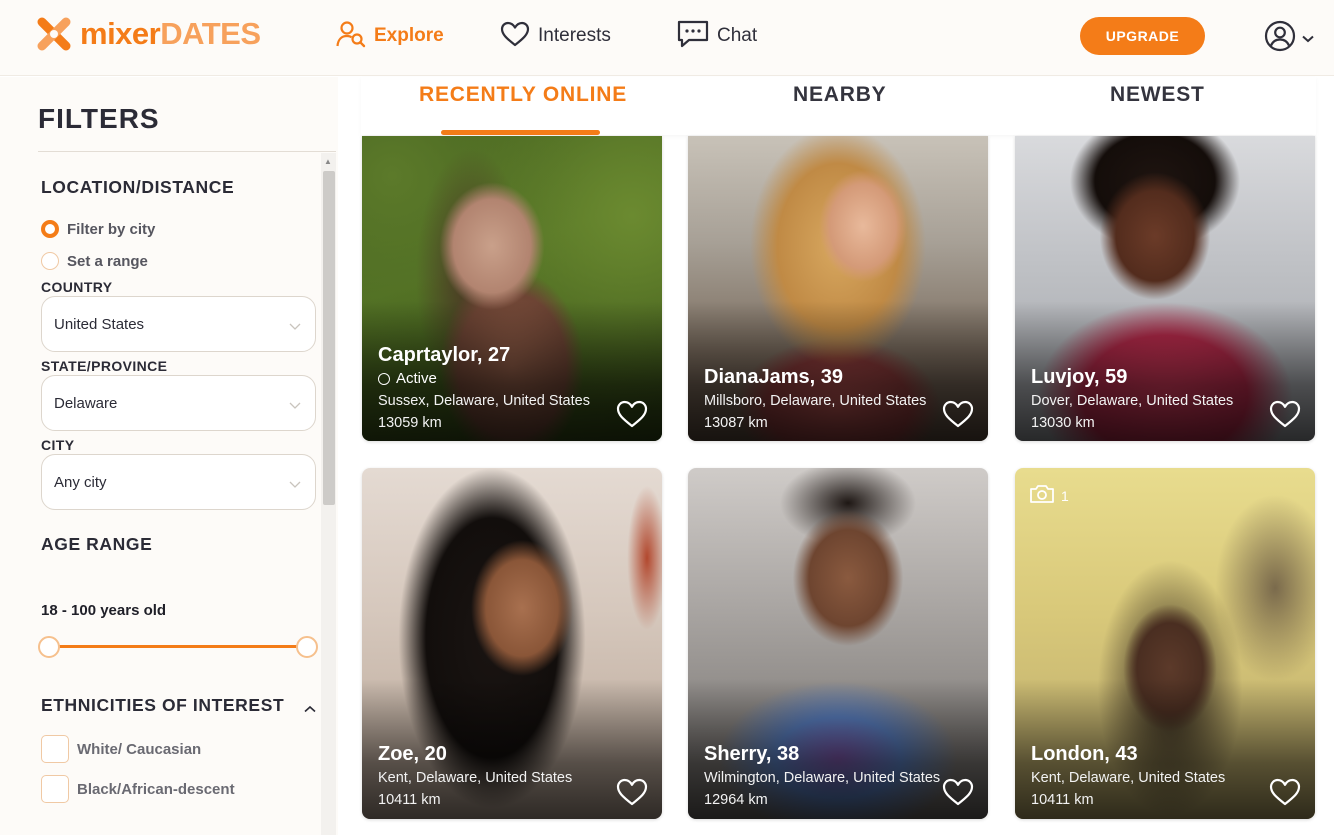 Image resolution: width=1334 pixels, height=835 pixels. I want to click on profile-name: Luvjoy, 59, so click(1079, 377).